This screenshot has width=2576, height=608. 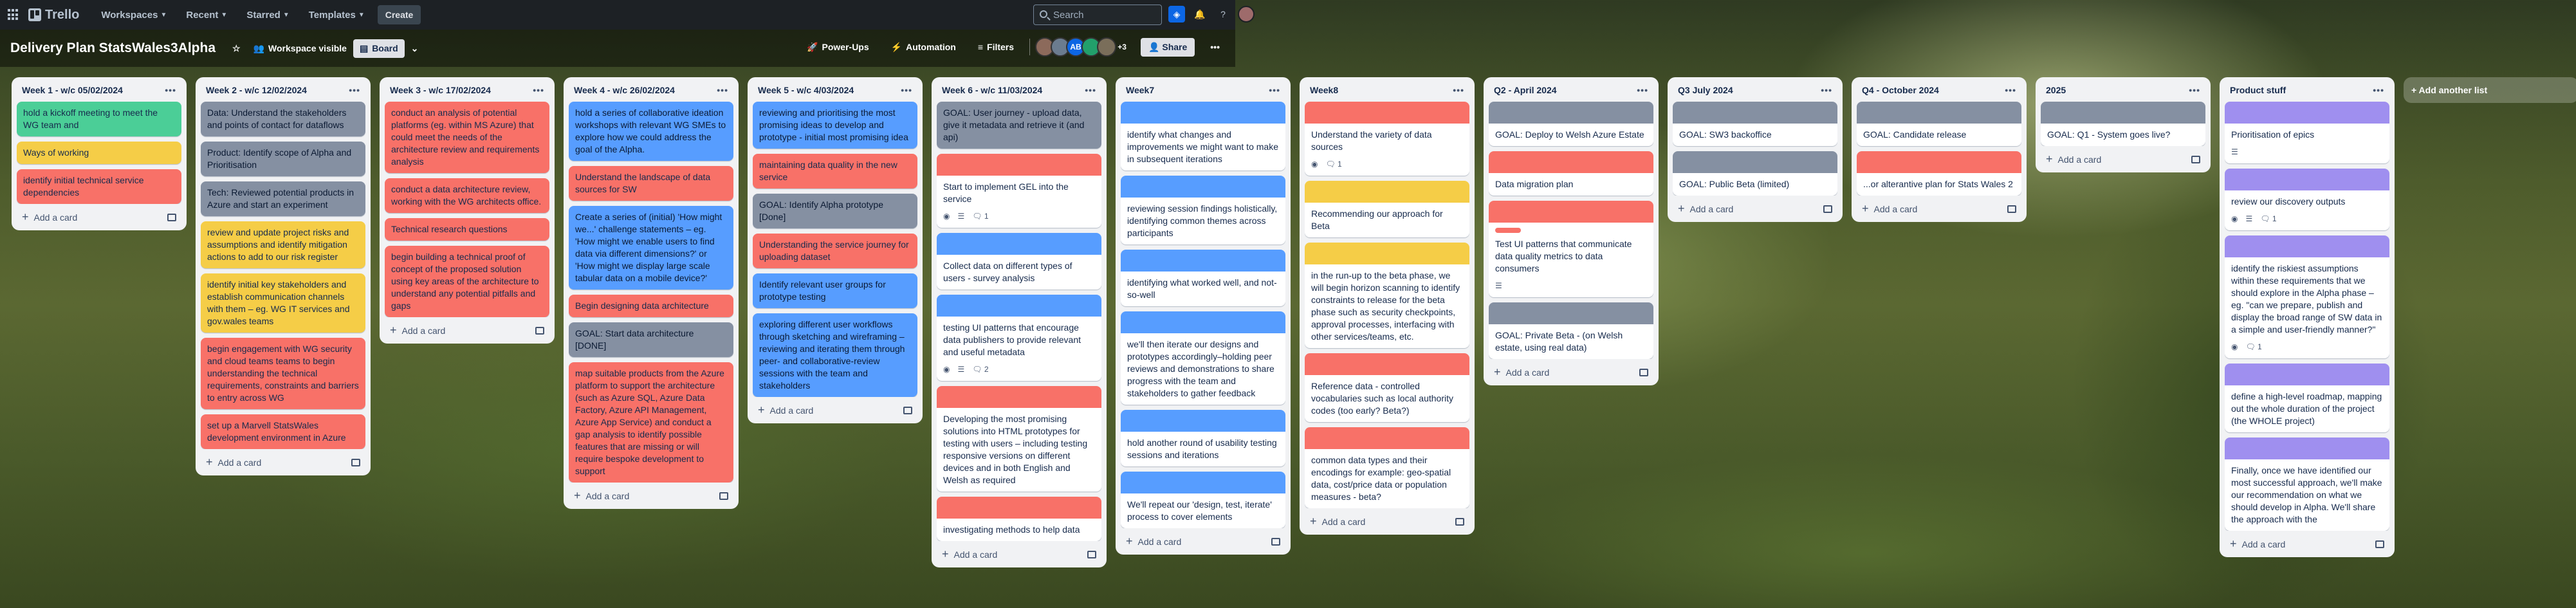 What do you see at coordinates (838, 47) in the screenshot?
I see `power-ups-button: 🚀 Power-Ups` at bounding box center [838, 47].